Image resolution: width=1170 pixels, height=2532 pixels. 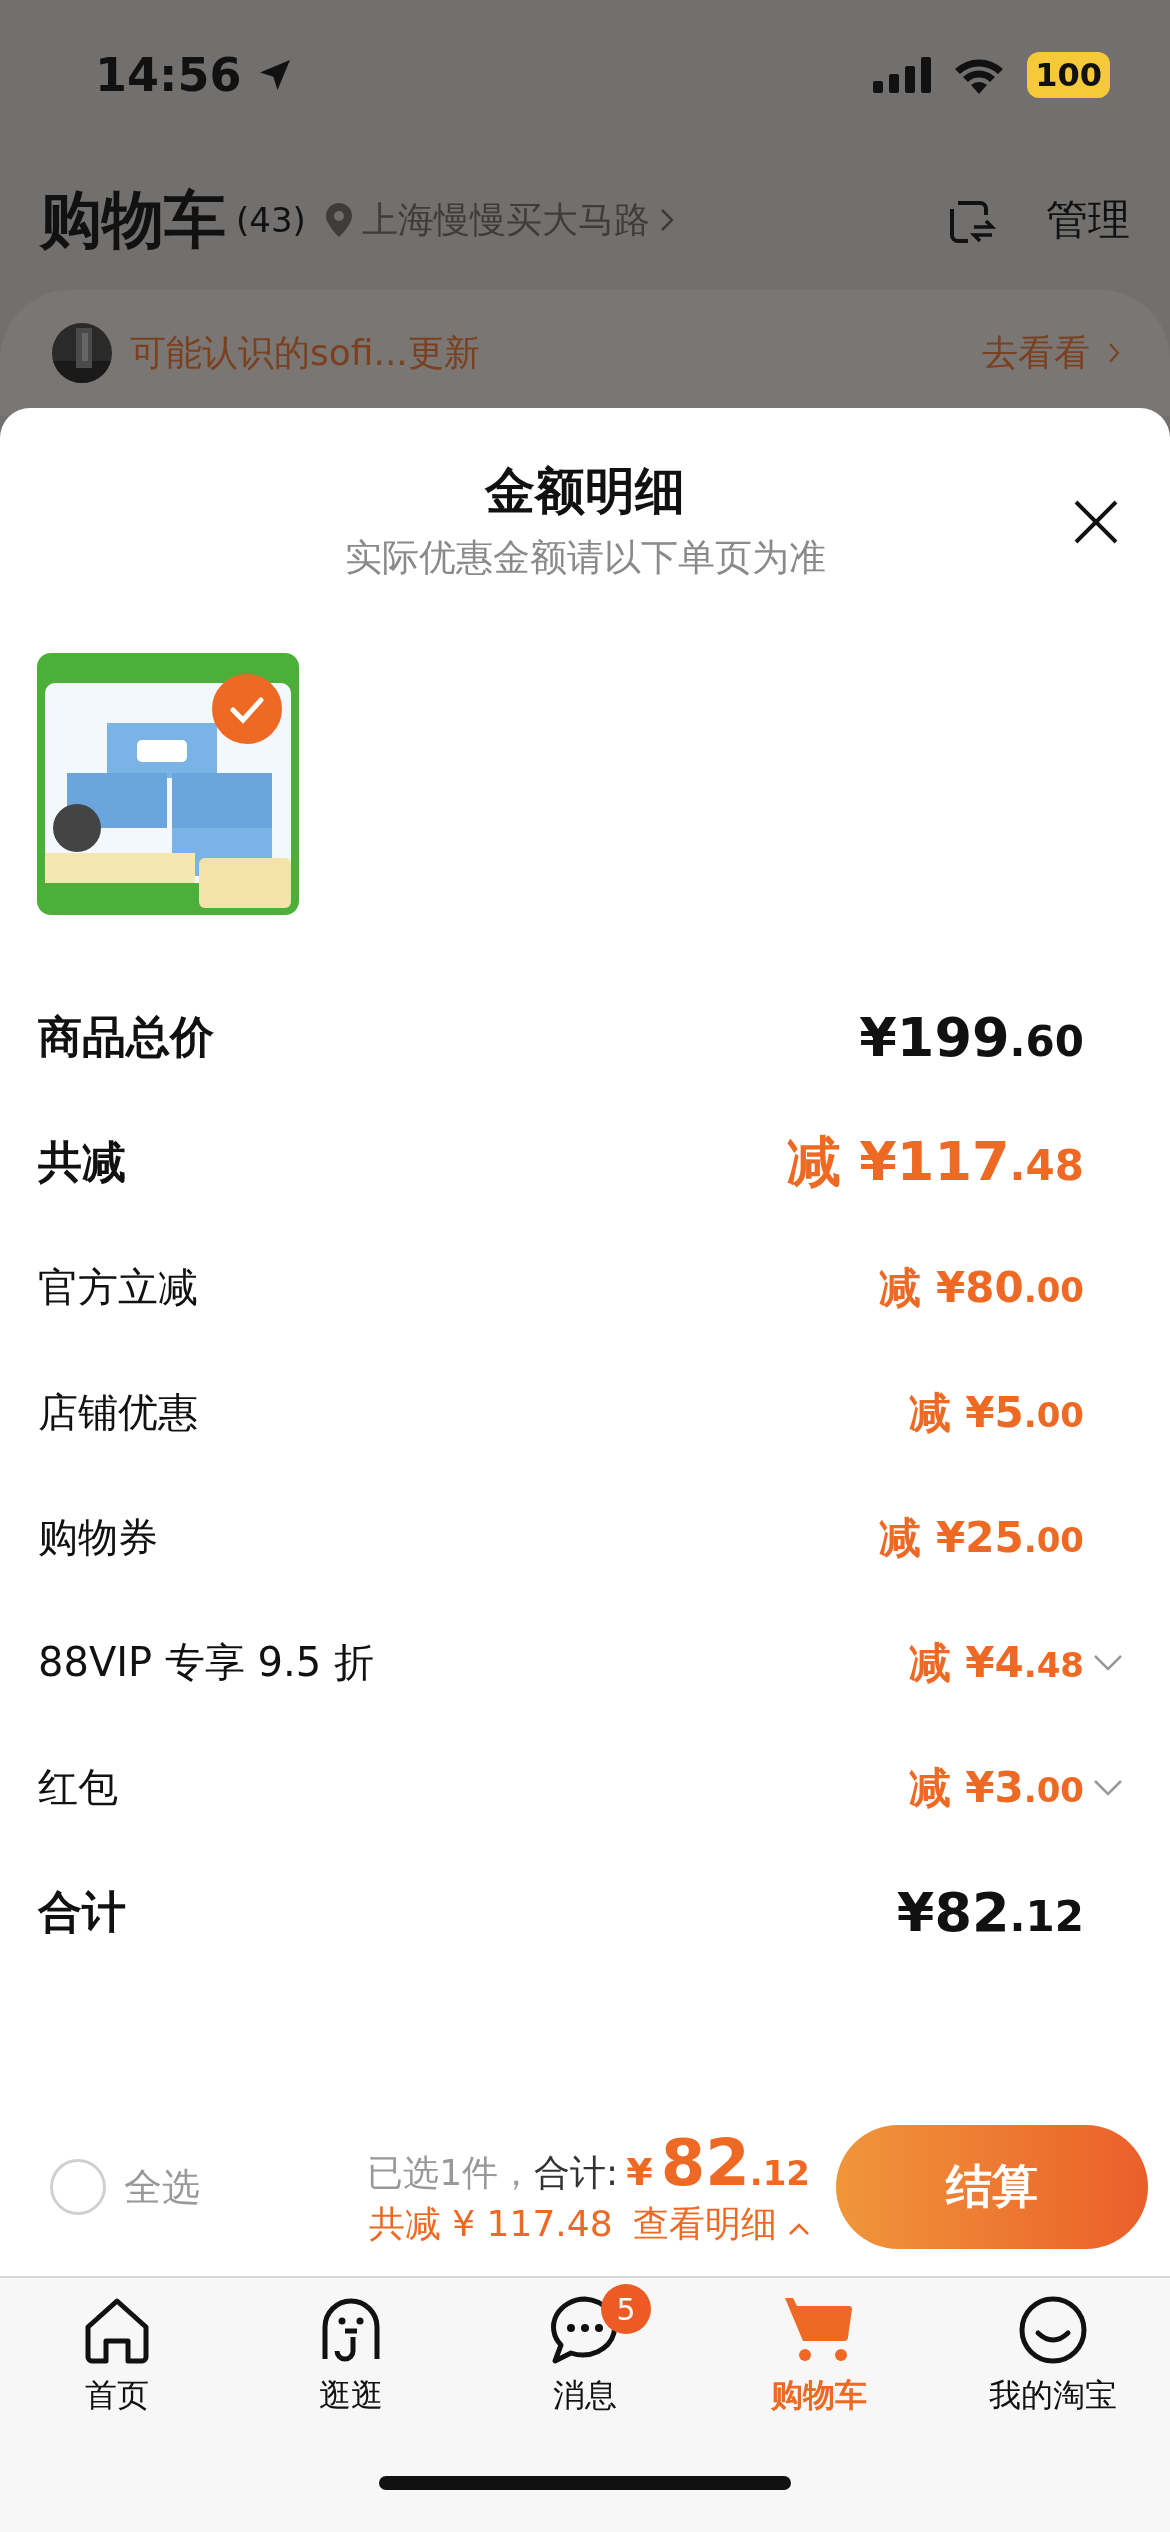 What do you see at coordinates (133, 220) in the screenshot?
I see `page-title: 购物车` at bounding box center [133, 220].